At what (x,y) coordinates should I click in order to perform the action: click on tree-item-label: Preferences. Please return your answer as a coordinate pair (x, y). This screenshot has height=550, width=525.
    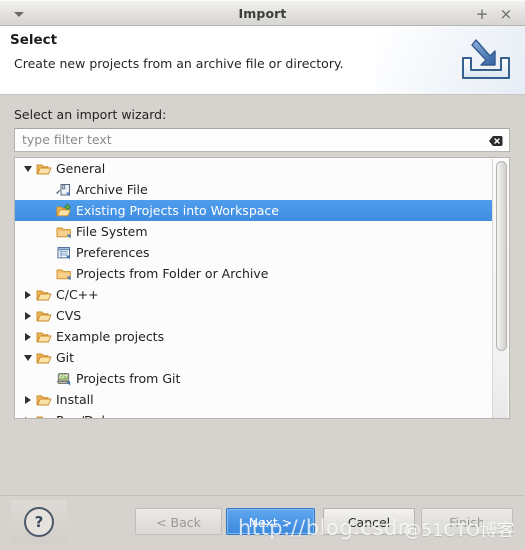
    Looking at the image, I should click on (113, 252).